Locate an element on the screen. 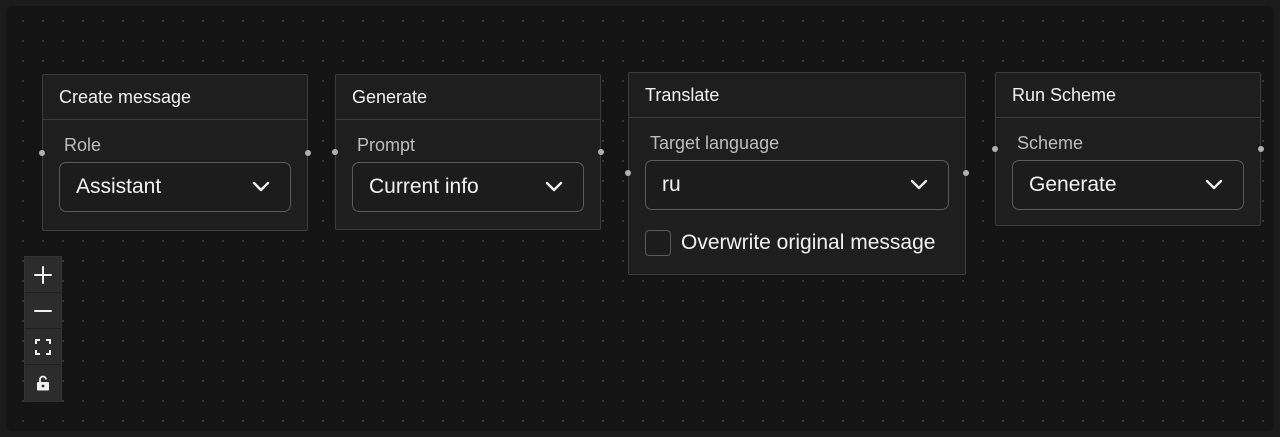 The width and height of the screenshot is (1280, 437). node-title: Create message is located at coordinates (175, 97).